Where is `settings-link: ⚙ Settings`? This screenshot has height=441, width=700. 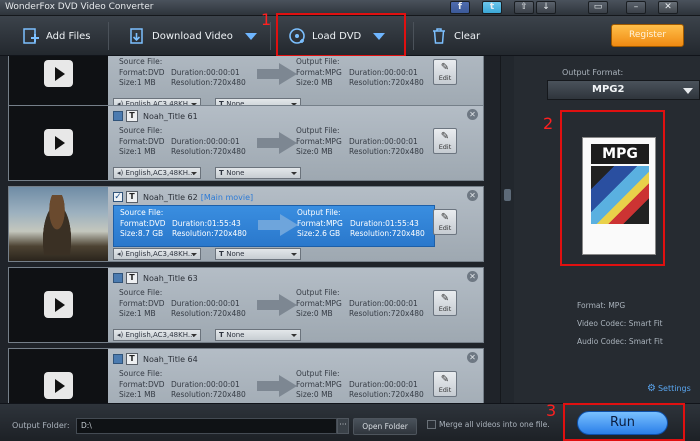 settings-link: ⚙ Settings is located at coordinates (669, 388).